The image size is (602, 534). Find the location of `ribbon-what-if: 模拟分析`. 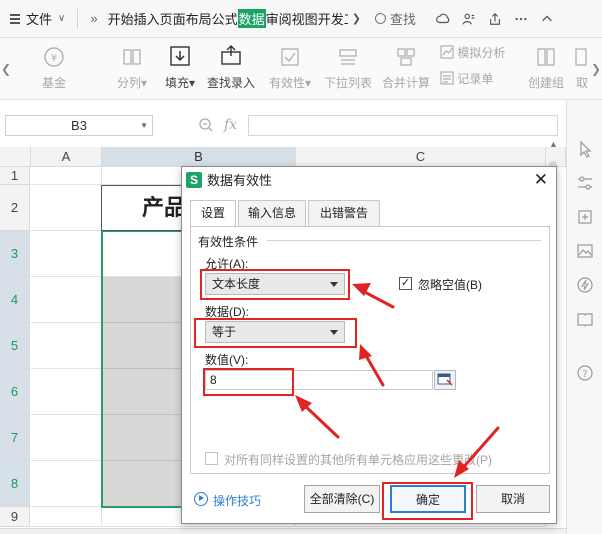

ribbon-what-if: 模拟分析 is located at coordinates (476, 53).